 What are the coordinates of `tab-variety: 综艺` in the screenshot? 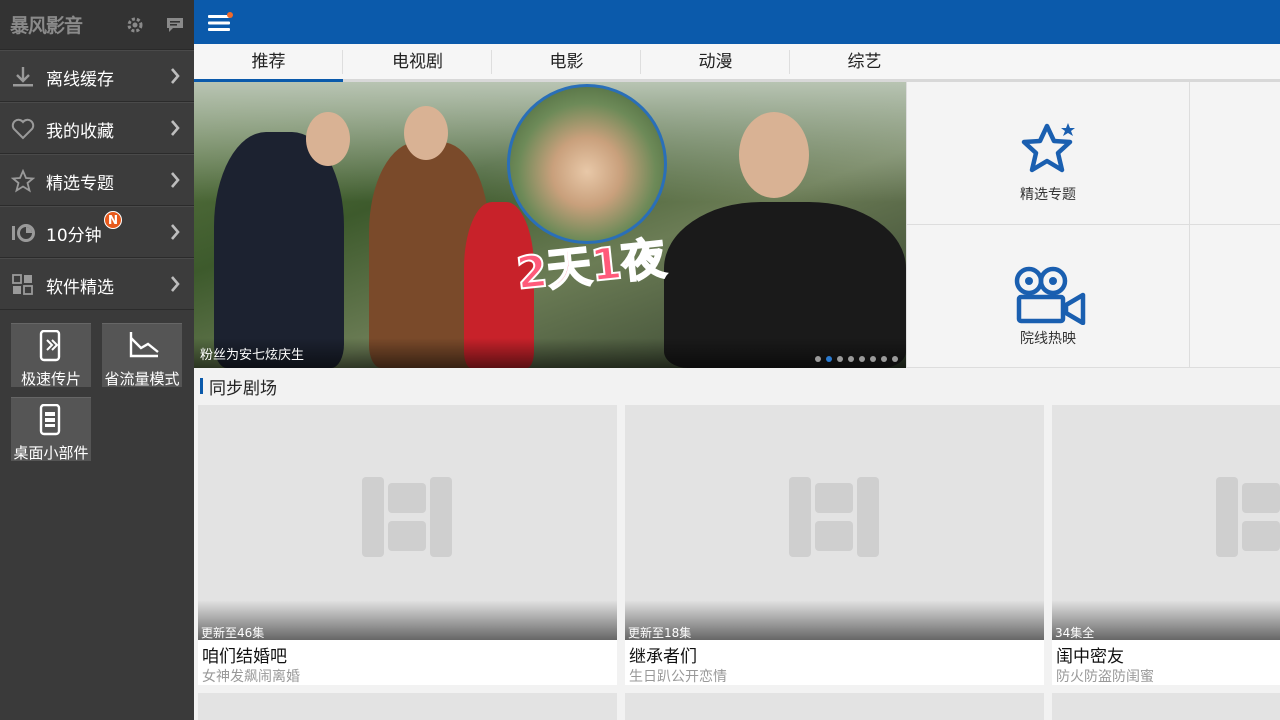 It's located at (864, 62).